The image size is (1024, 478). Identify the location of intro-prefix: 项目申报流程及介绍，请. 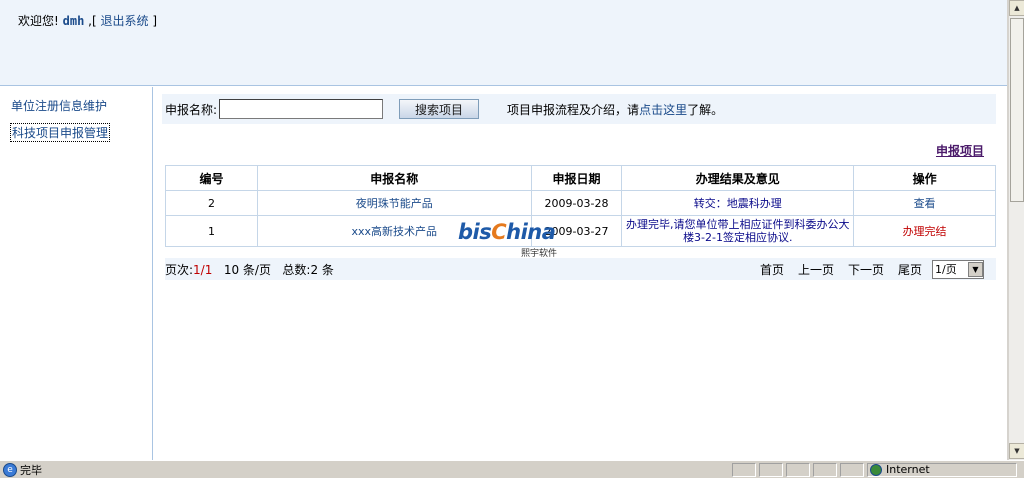
(573, 109).